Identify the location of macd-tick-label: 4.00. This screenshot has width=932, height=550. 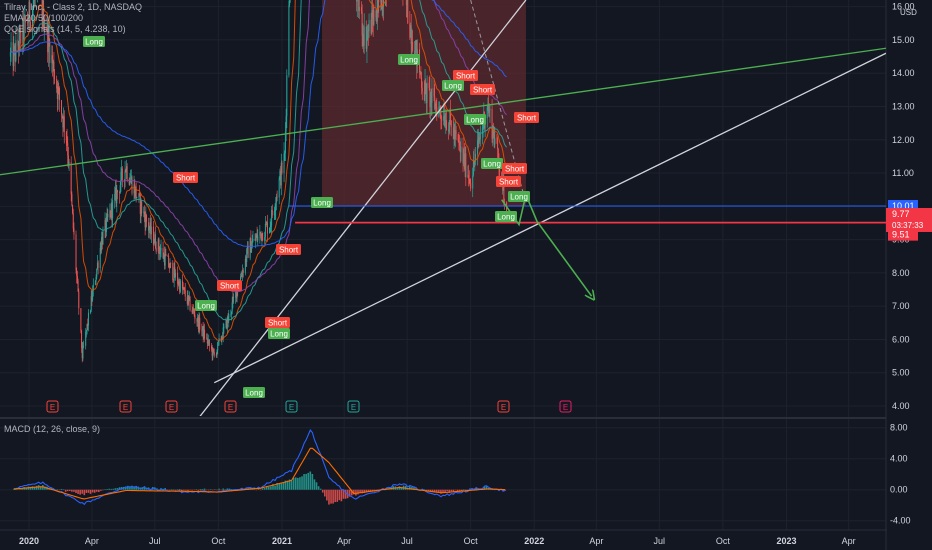
(899, 459).